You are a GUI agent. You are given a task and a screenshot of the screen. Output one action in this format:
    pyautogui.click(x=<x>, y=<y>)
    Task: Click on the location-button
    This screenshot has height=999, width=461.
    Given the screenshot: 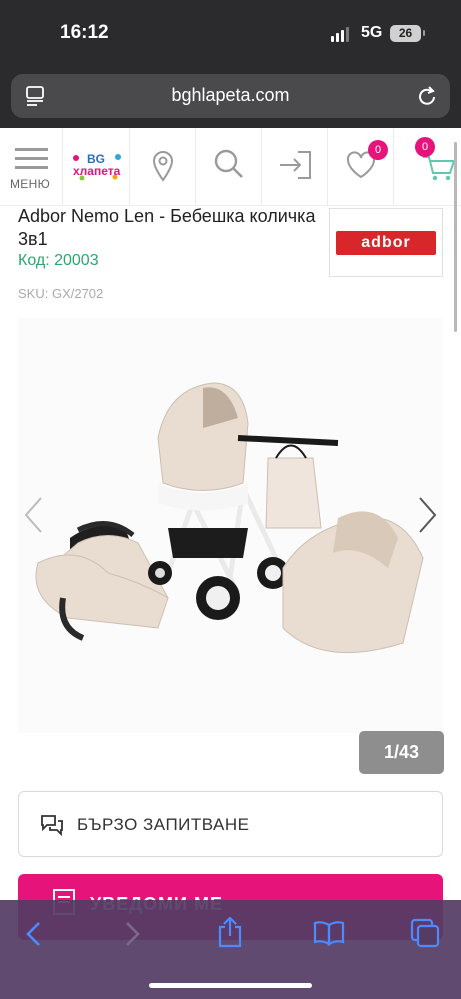 What is the action you would take?
    pyautogui.click(x=163, y=167)
    